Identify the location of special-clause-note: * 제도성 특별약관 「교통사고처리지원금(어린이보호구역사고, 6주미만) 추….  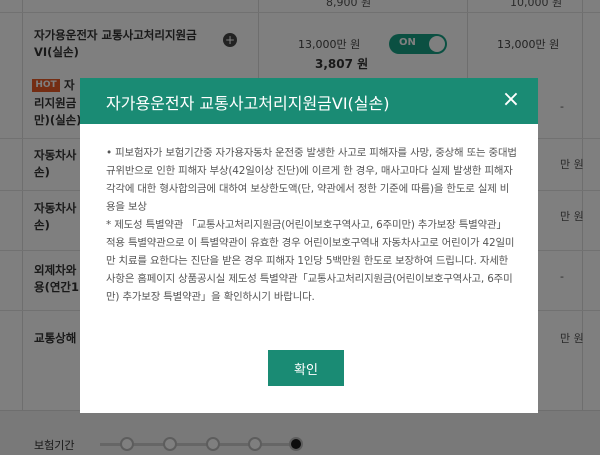
(310, 261).